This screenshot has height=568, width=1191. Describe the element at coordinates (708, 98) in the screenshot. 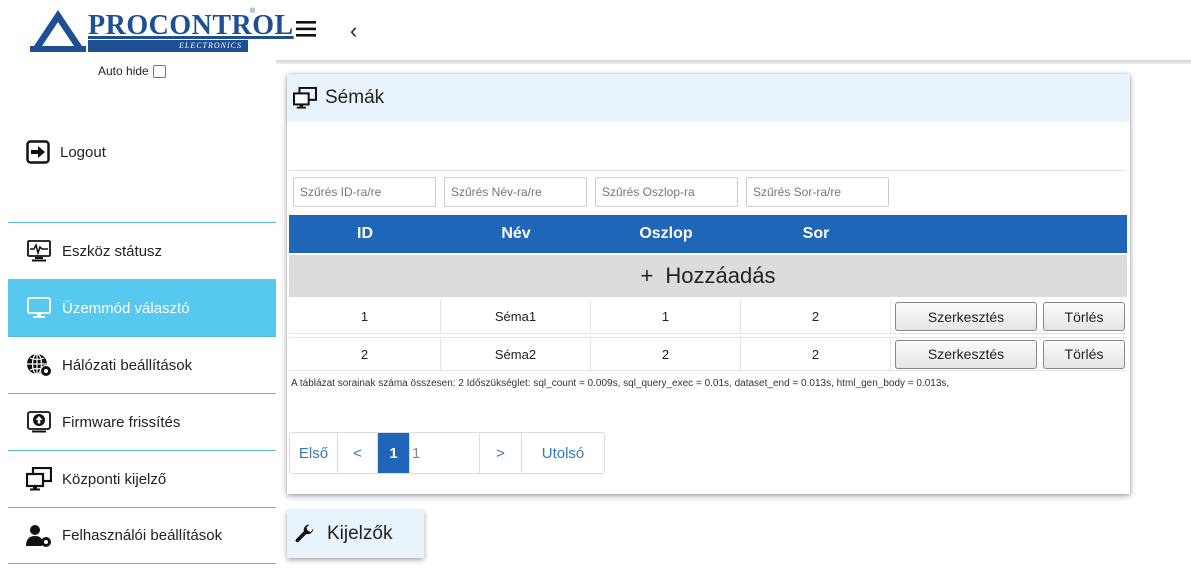

I see `panel-header: Sémák` at that location.